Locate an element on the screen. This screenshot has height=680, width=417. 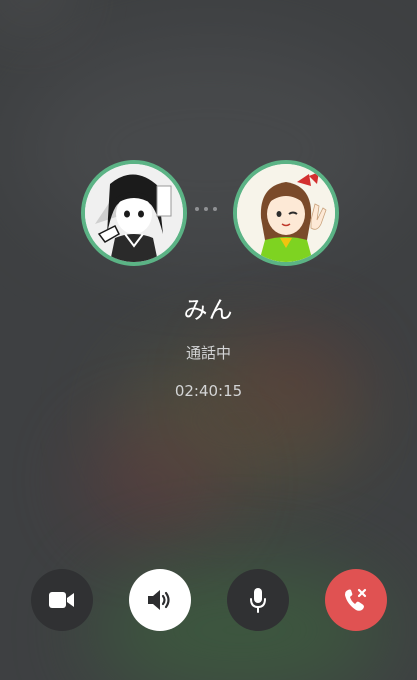
call-duration: 02:40:15 is located at coordinates (208, 391).